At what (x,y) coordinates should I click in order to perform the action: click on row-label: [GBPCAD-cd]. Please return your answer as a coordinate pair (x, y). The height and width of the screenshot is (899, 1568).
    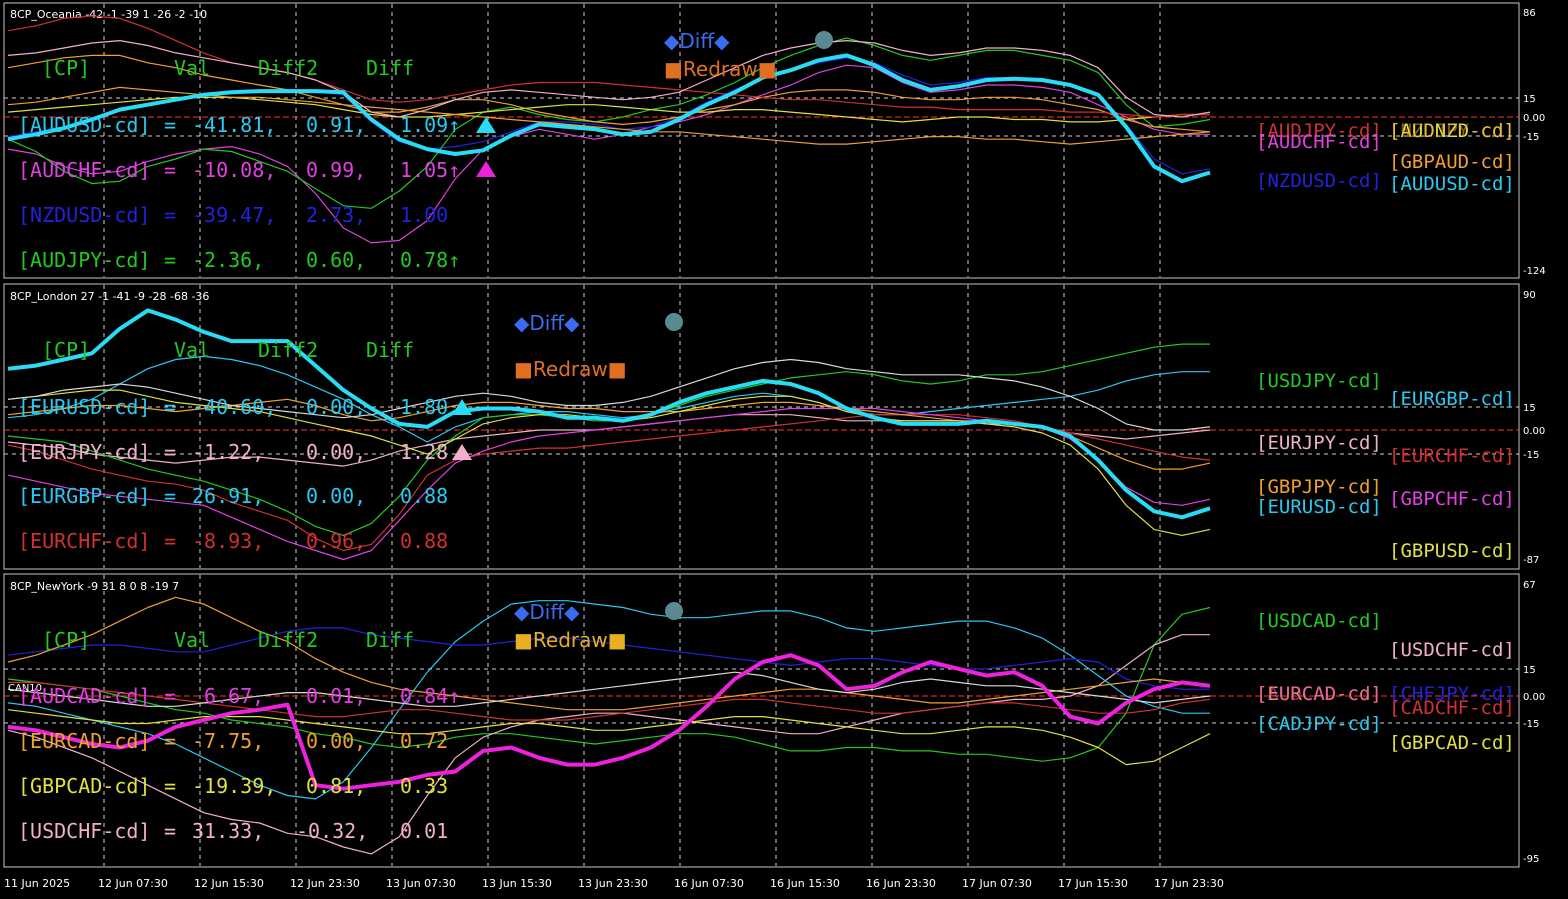
    Looking at the image, I should click on (84, 786).